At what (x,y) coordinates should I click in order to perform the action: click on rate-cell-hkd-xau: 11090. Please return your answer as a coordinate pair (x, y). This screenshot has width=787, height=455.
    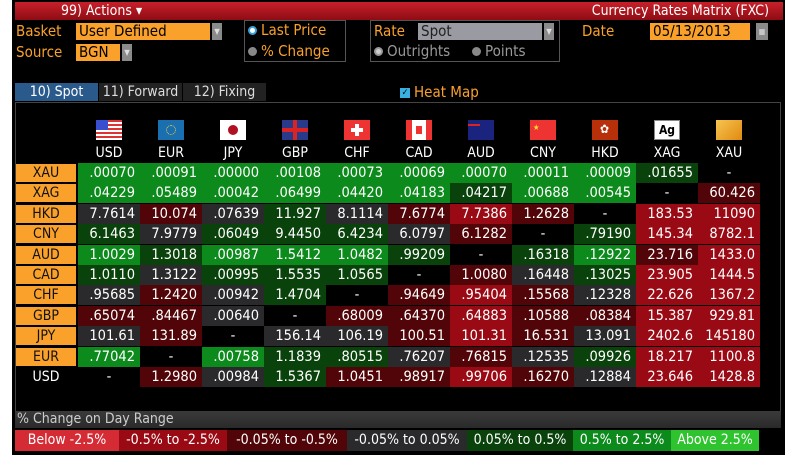
    Looking at the image, I should click on (729, 213).